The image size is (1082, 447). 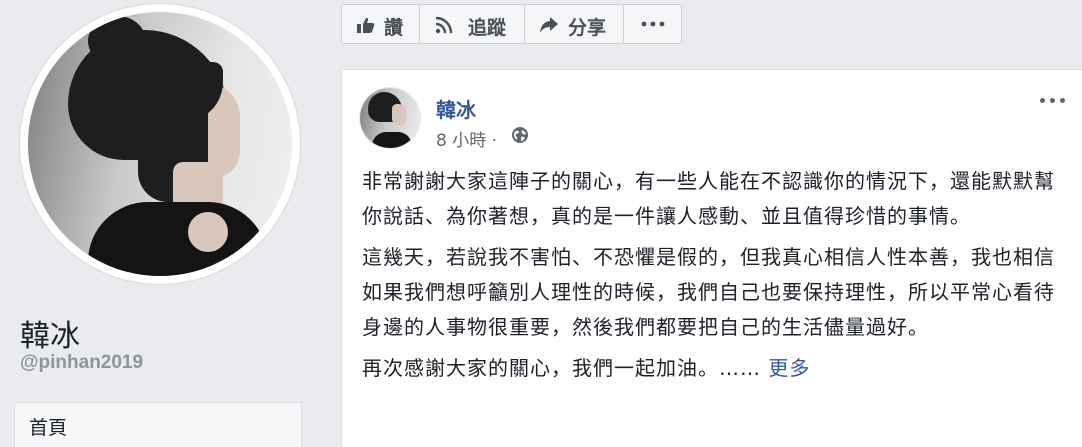 What do you see at coordinates (82, 362) in the screenshot?
I see `profile-handle: @pinhan2019` at bounding box center [82, 362].